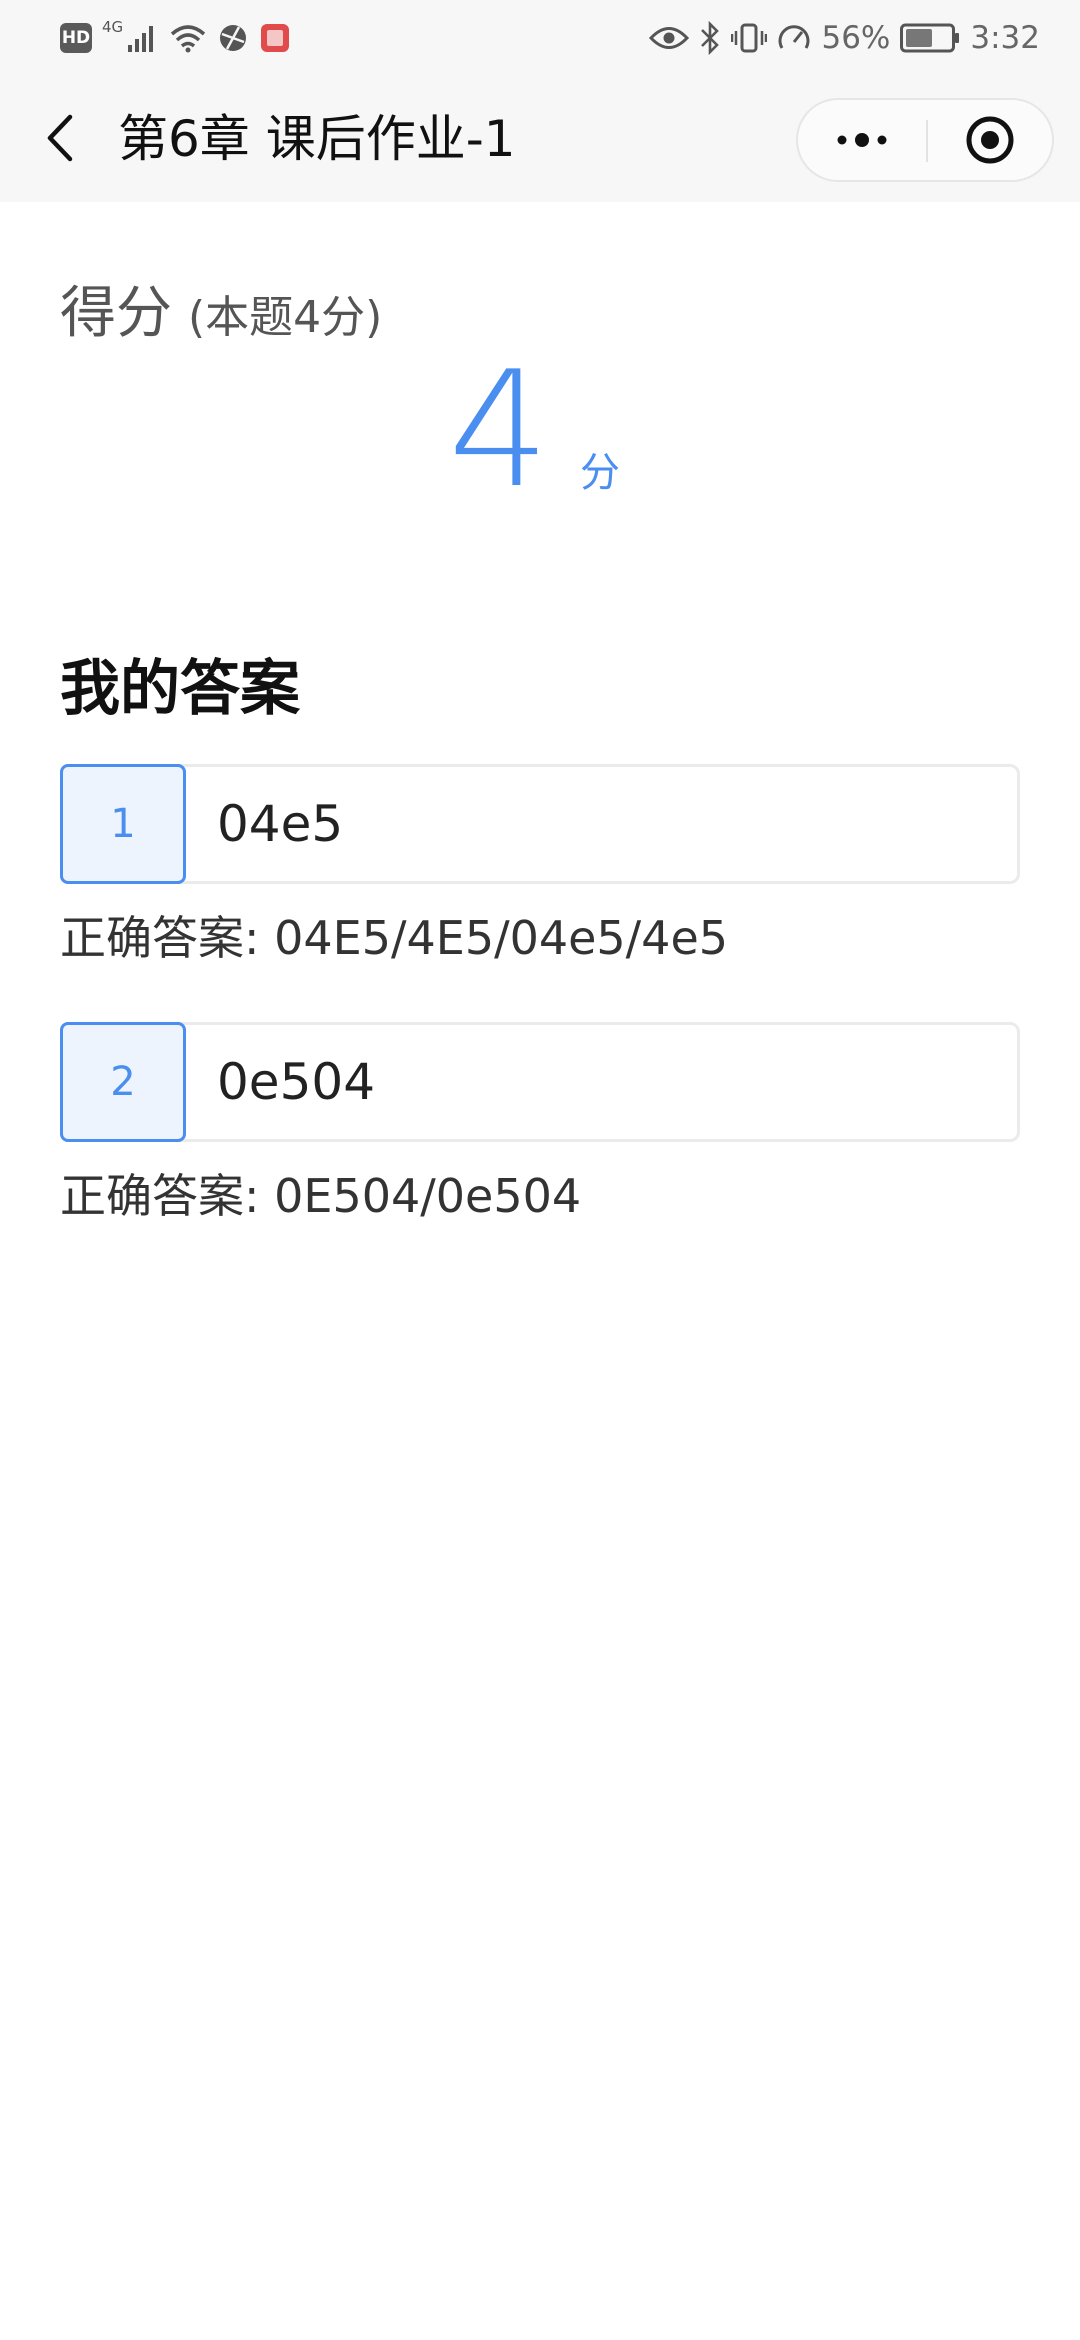 The image size is (1080, 2340). Describe the element at coordinates (188, 38) in the screenshot. I see `wifi-icon` at that location.